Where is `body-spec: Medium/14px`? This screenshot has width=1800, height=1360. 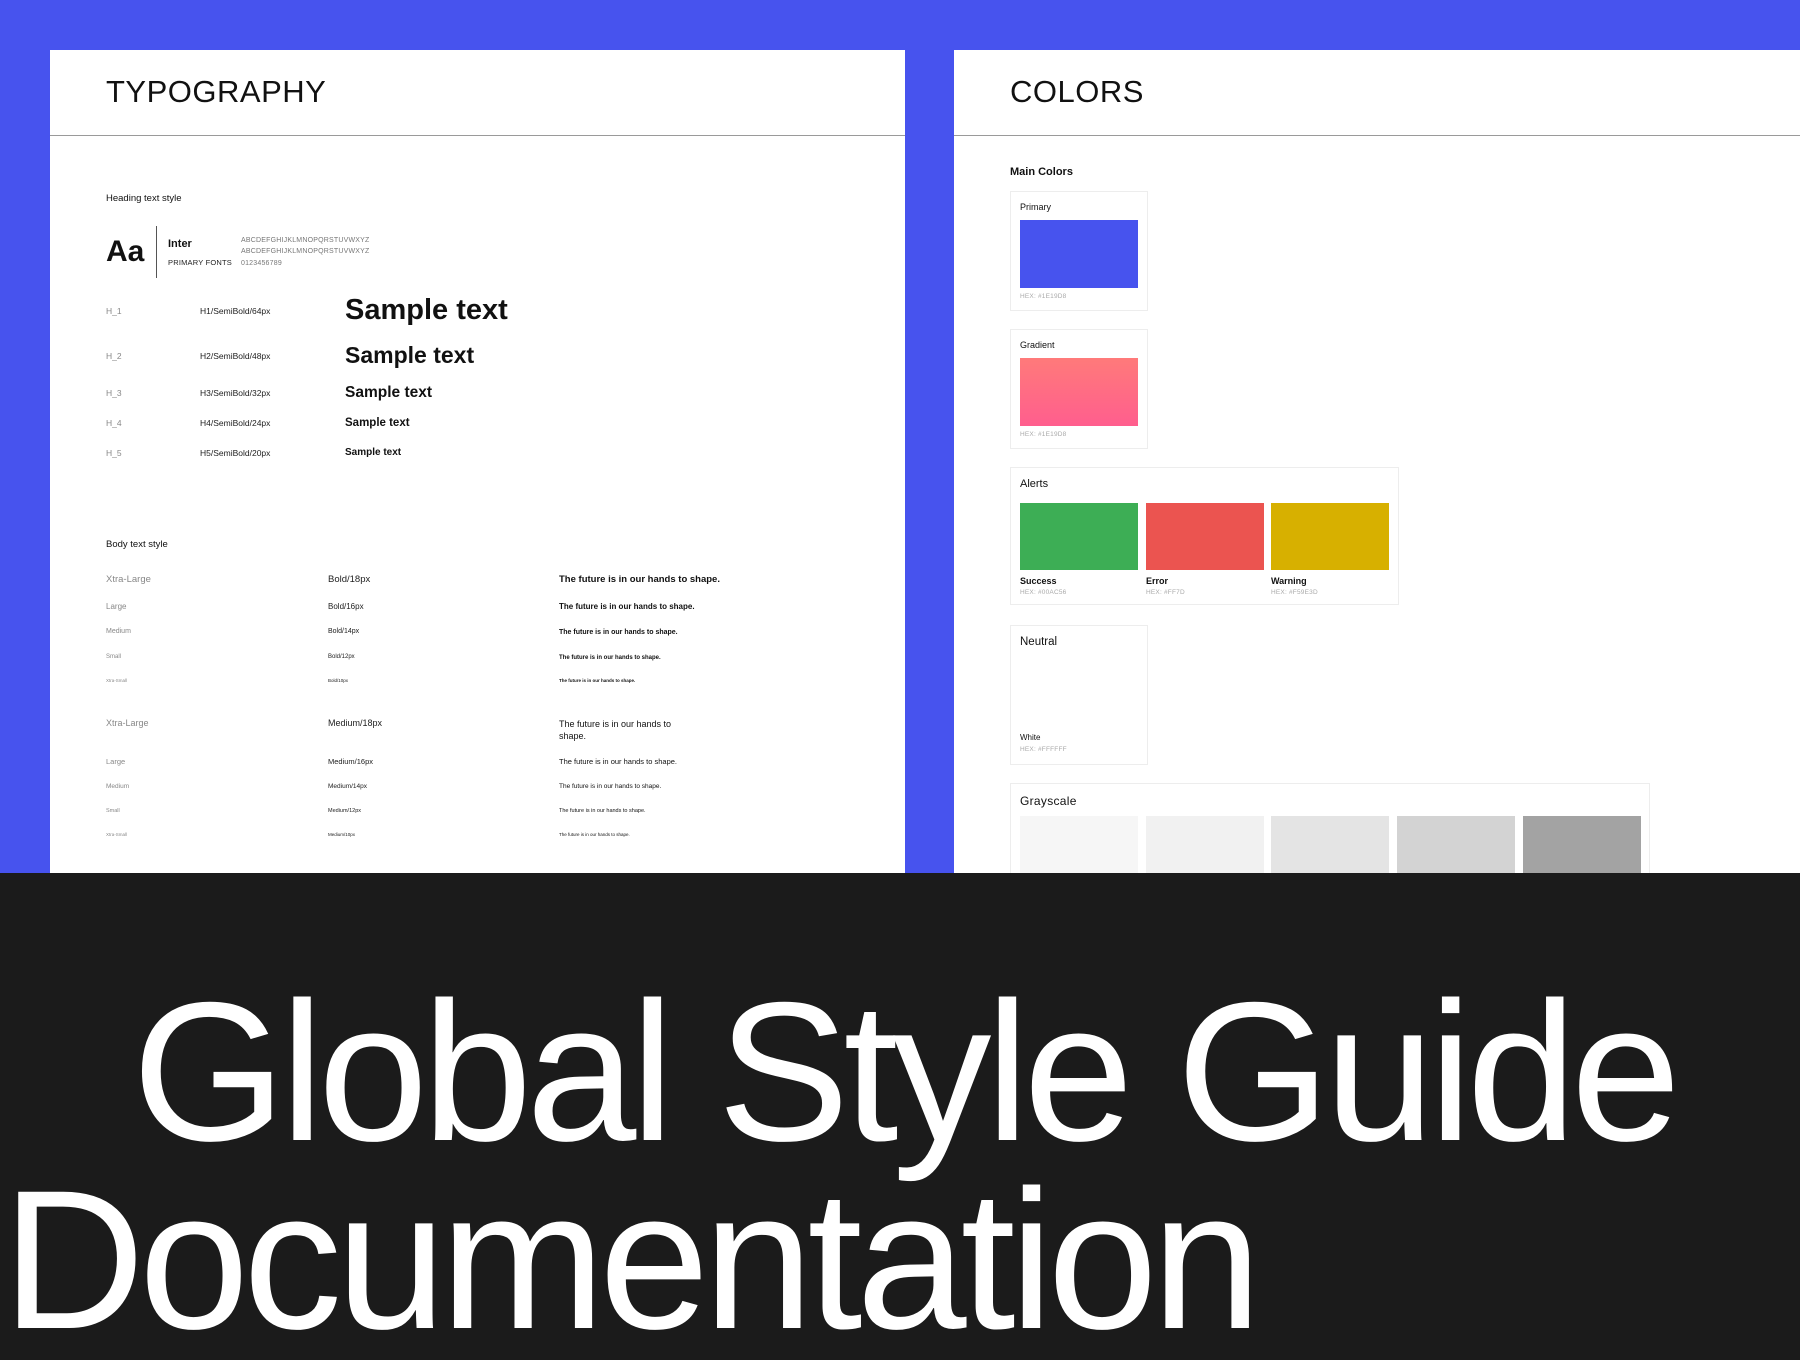
body-spec: Medium/14px is located at coordinates (348, 786).